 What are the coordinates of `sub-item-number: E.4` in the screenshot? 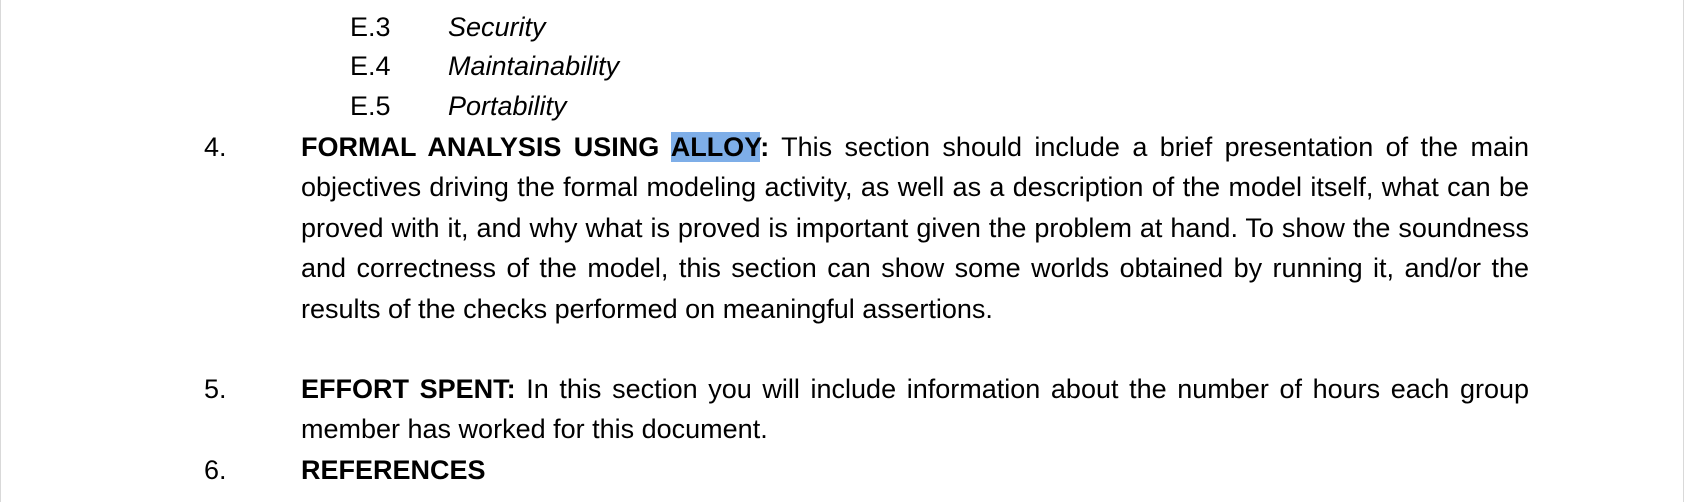 It's located at (370, 66).